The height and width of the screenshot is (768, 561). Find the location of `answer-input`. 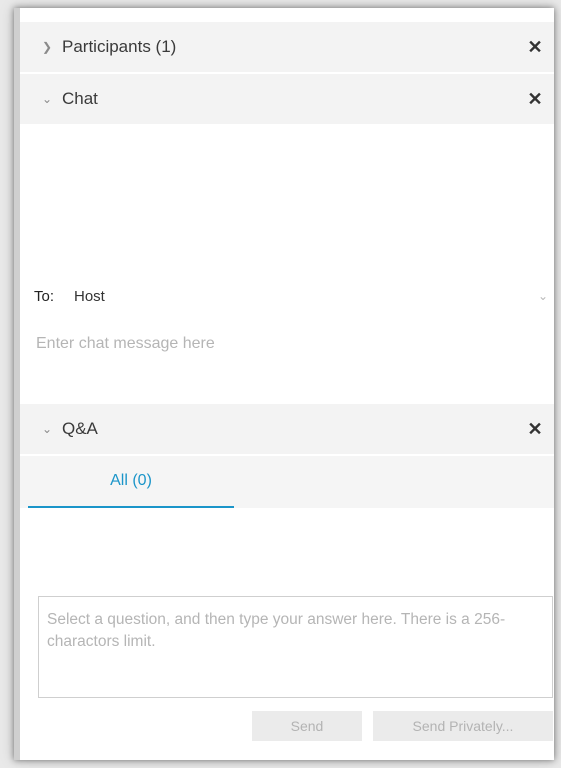

answer-input is located at coordinates (295, 647).